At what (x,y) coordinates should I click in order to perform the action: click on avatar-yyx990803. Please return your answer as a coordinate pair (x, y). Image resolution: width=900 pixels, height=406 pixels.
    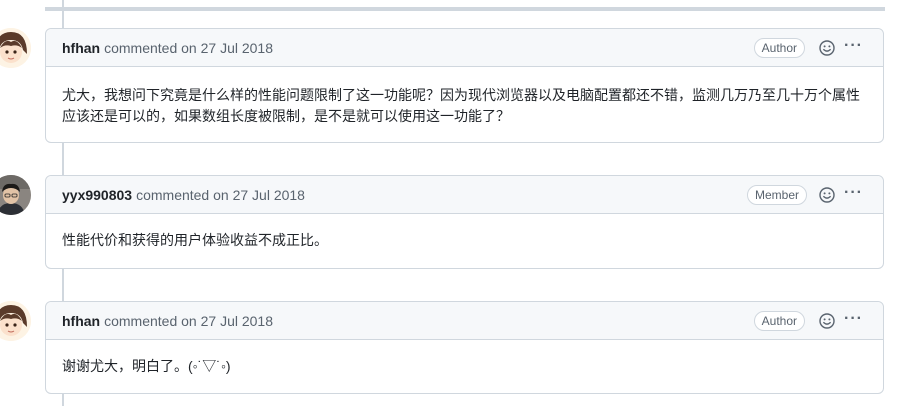
    Looking at the image, I should click on (15, 195).